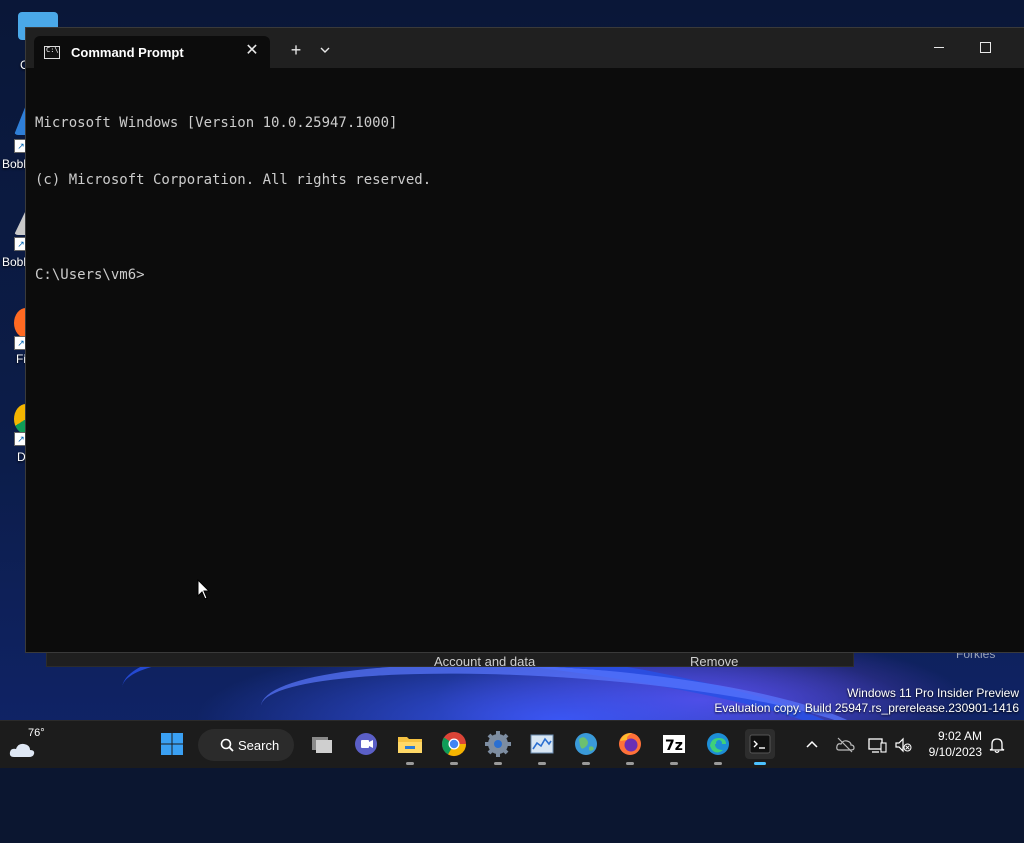 The image size is (1024, 843). Describe the element at coordinates (498, 744) in the screenshot. I see `gear-icon` at that location.